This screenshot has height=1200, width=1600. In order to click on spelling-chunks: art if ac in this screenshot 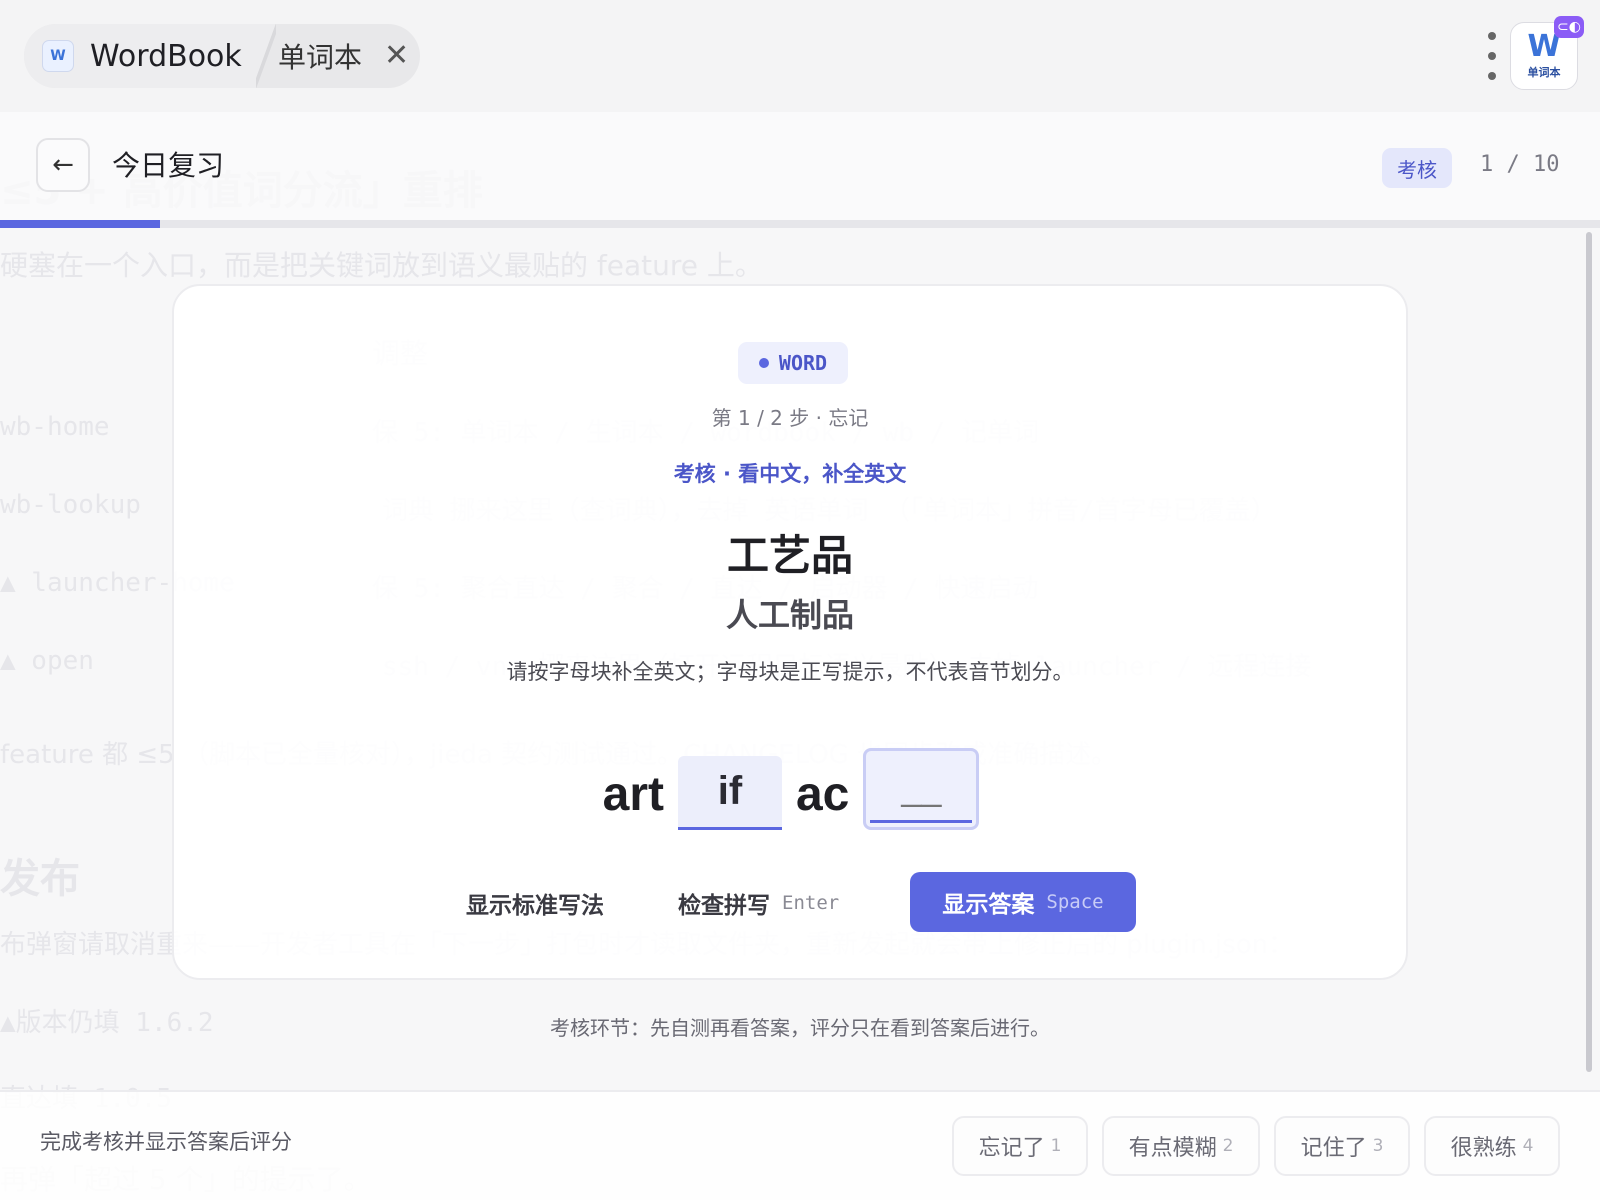, I will do `click(790, 789)`.